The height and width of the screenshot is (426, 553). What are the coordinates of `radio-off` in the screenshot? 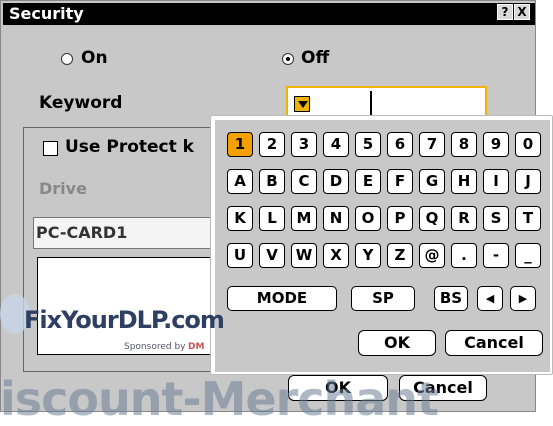 It's located at (288, 59).